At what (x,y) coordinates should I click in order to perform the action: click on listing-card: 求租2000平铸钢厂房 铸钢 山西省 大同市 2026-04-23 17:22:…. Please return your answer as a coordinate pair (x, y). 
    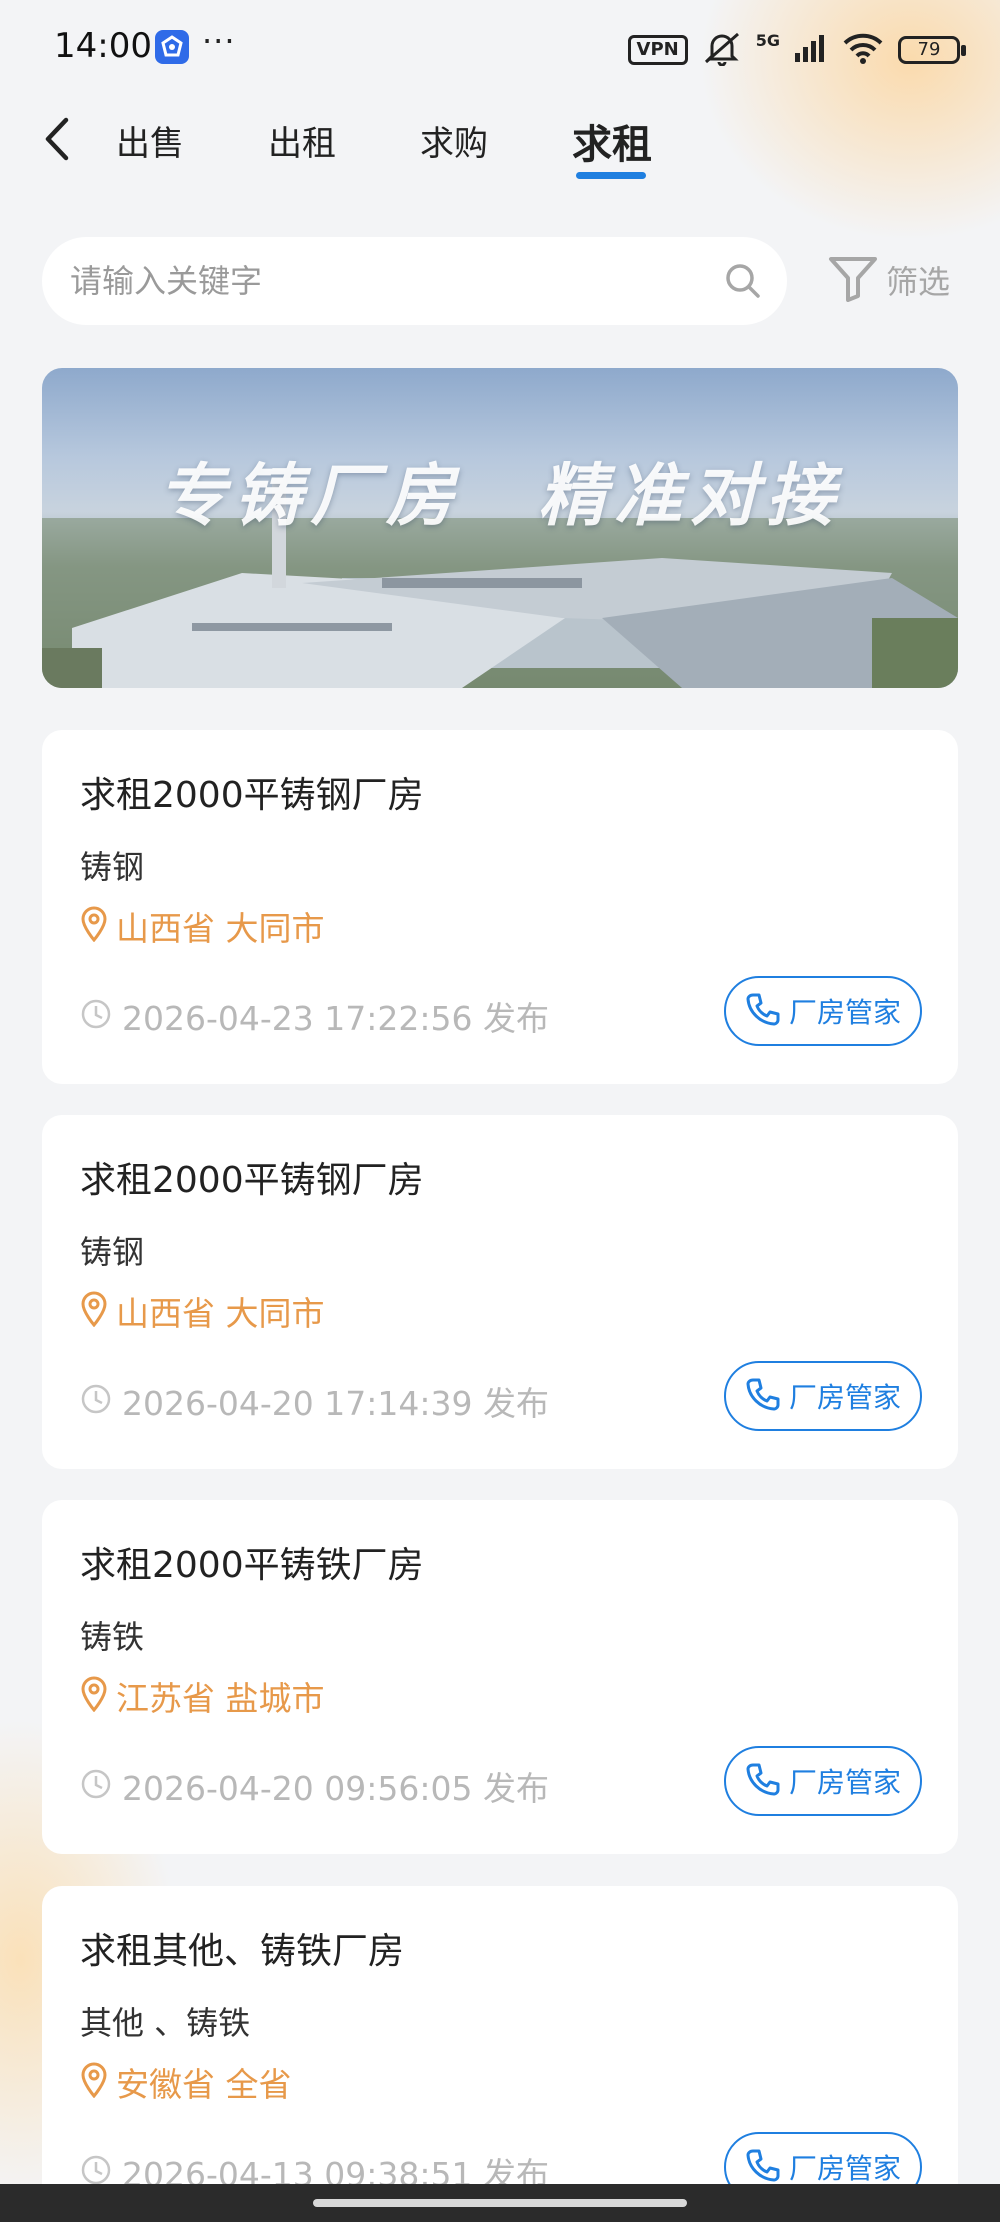
    Looking at the image, I should click on (500, 907).